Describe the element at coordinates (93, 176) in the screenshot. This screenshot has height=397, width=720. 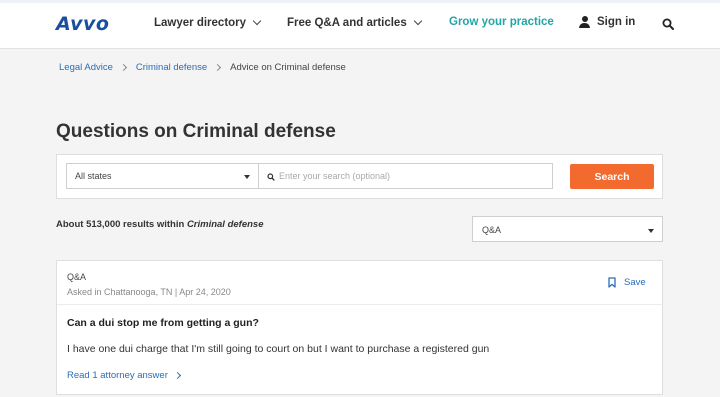
I see `state-dropdown-value: All states` at that location.